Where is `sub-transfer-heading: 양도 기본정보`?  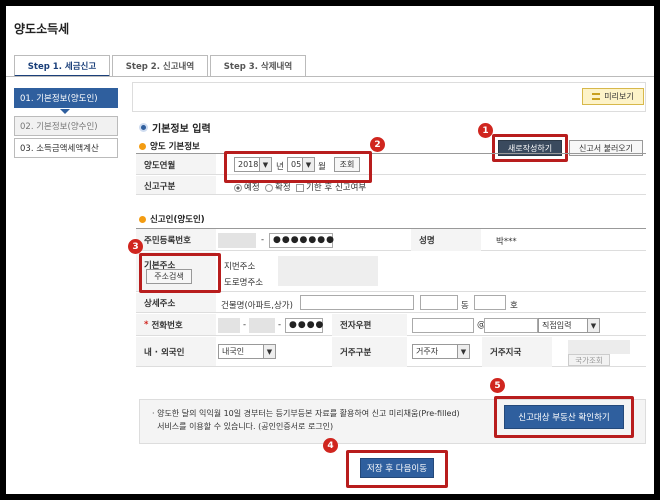 sub-transfer-heading: 양도 기본정보 is located at coordinates (169, 146).